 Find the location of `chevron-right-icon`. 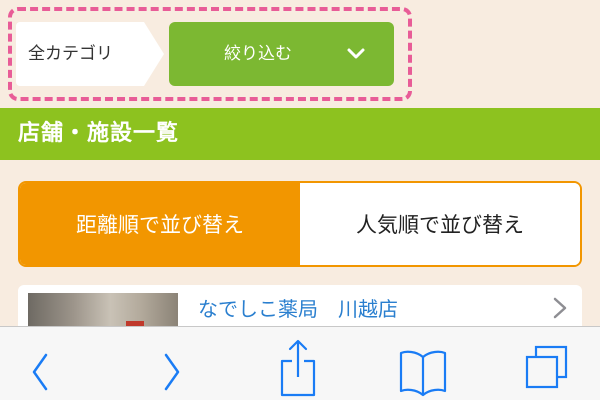

chevron-right-icon is located at coordinates (560, 308).